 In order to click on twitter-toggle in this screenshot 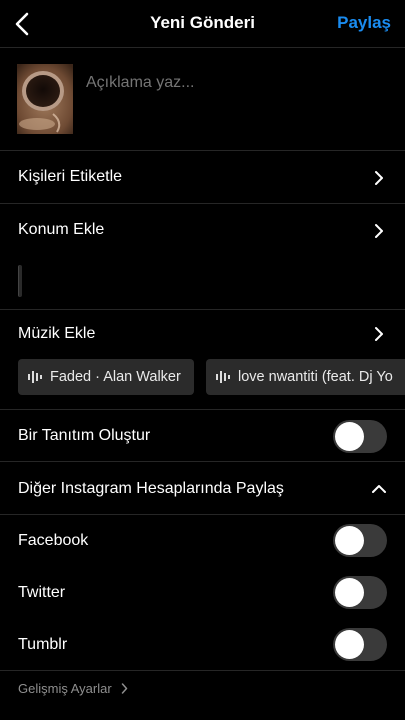, I will do `click(360, 592)`.